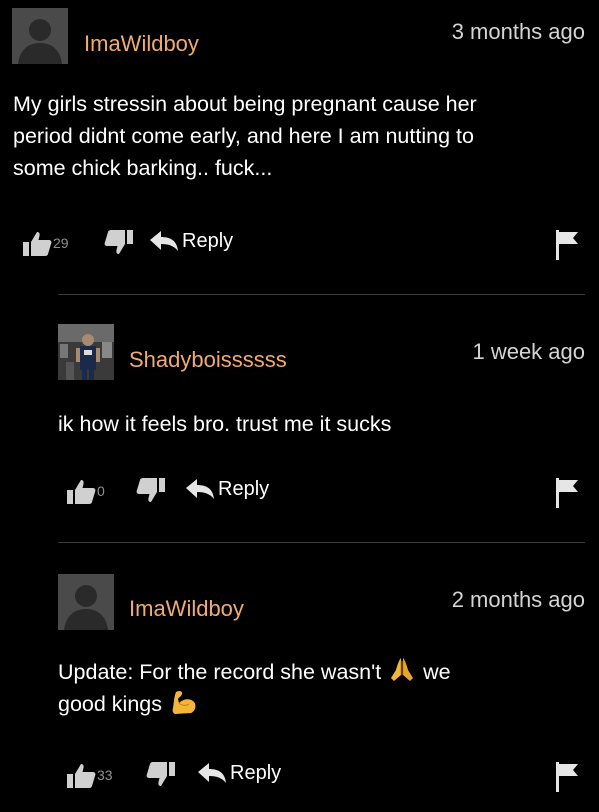 This screenshot has width=599, height=812. What do you see at coordinates (208, 360) in the screenshot?
I see `username: Shadyboissssss` at bounding box center [208, 360].